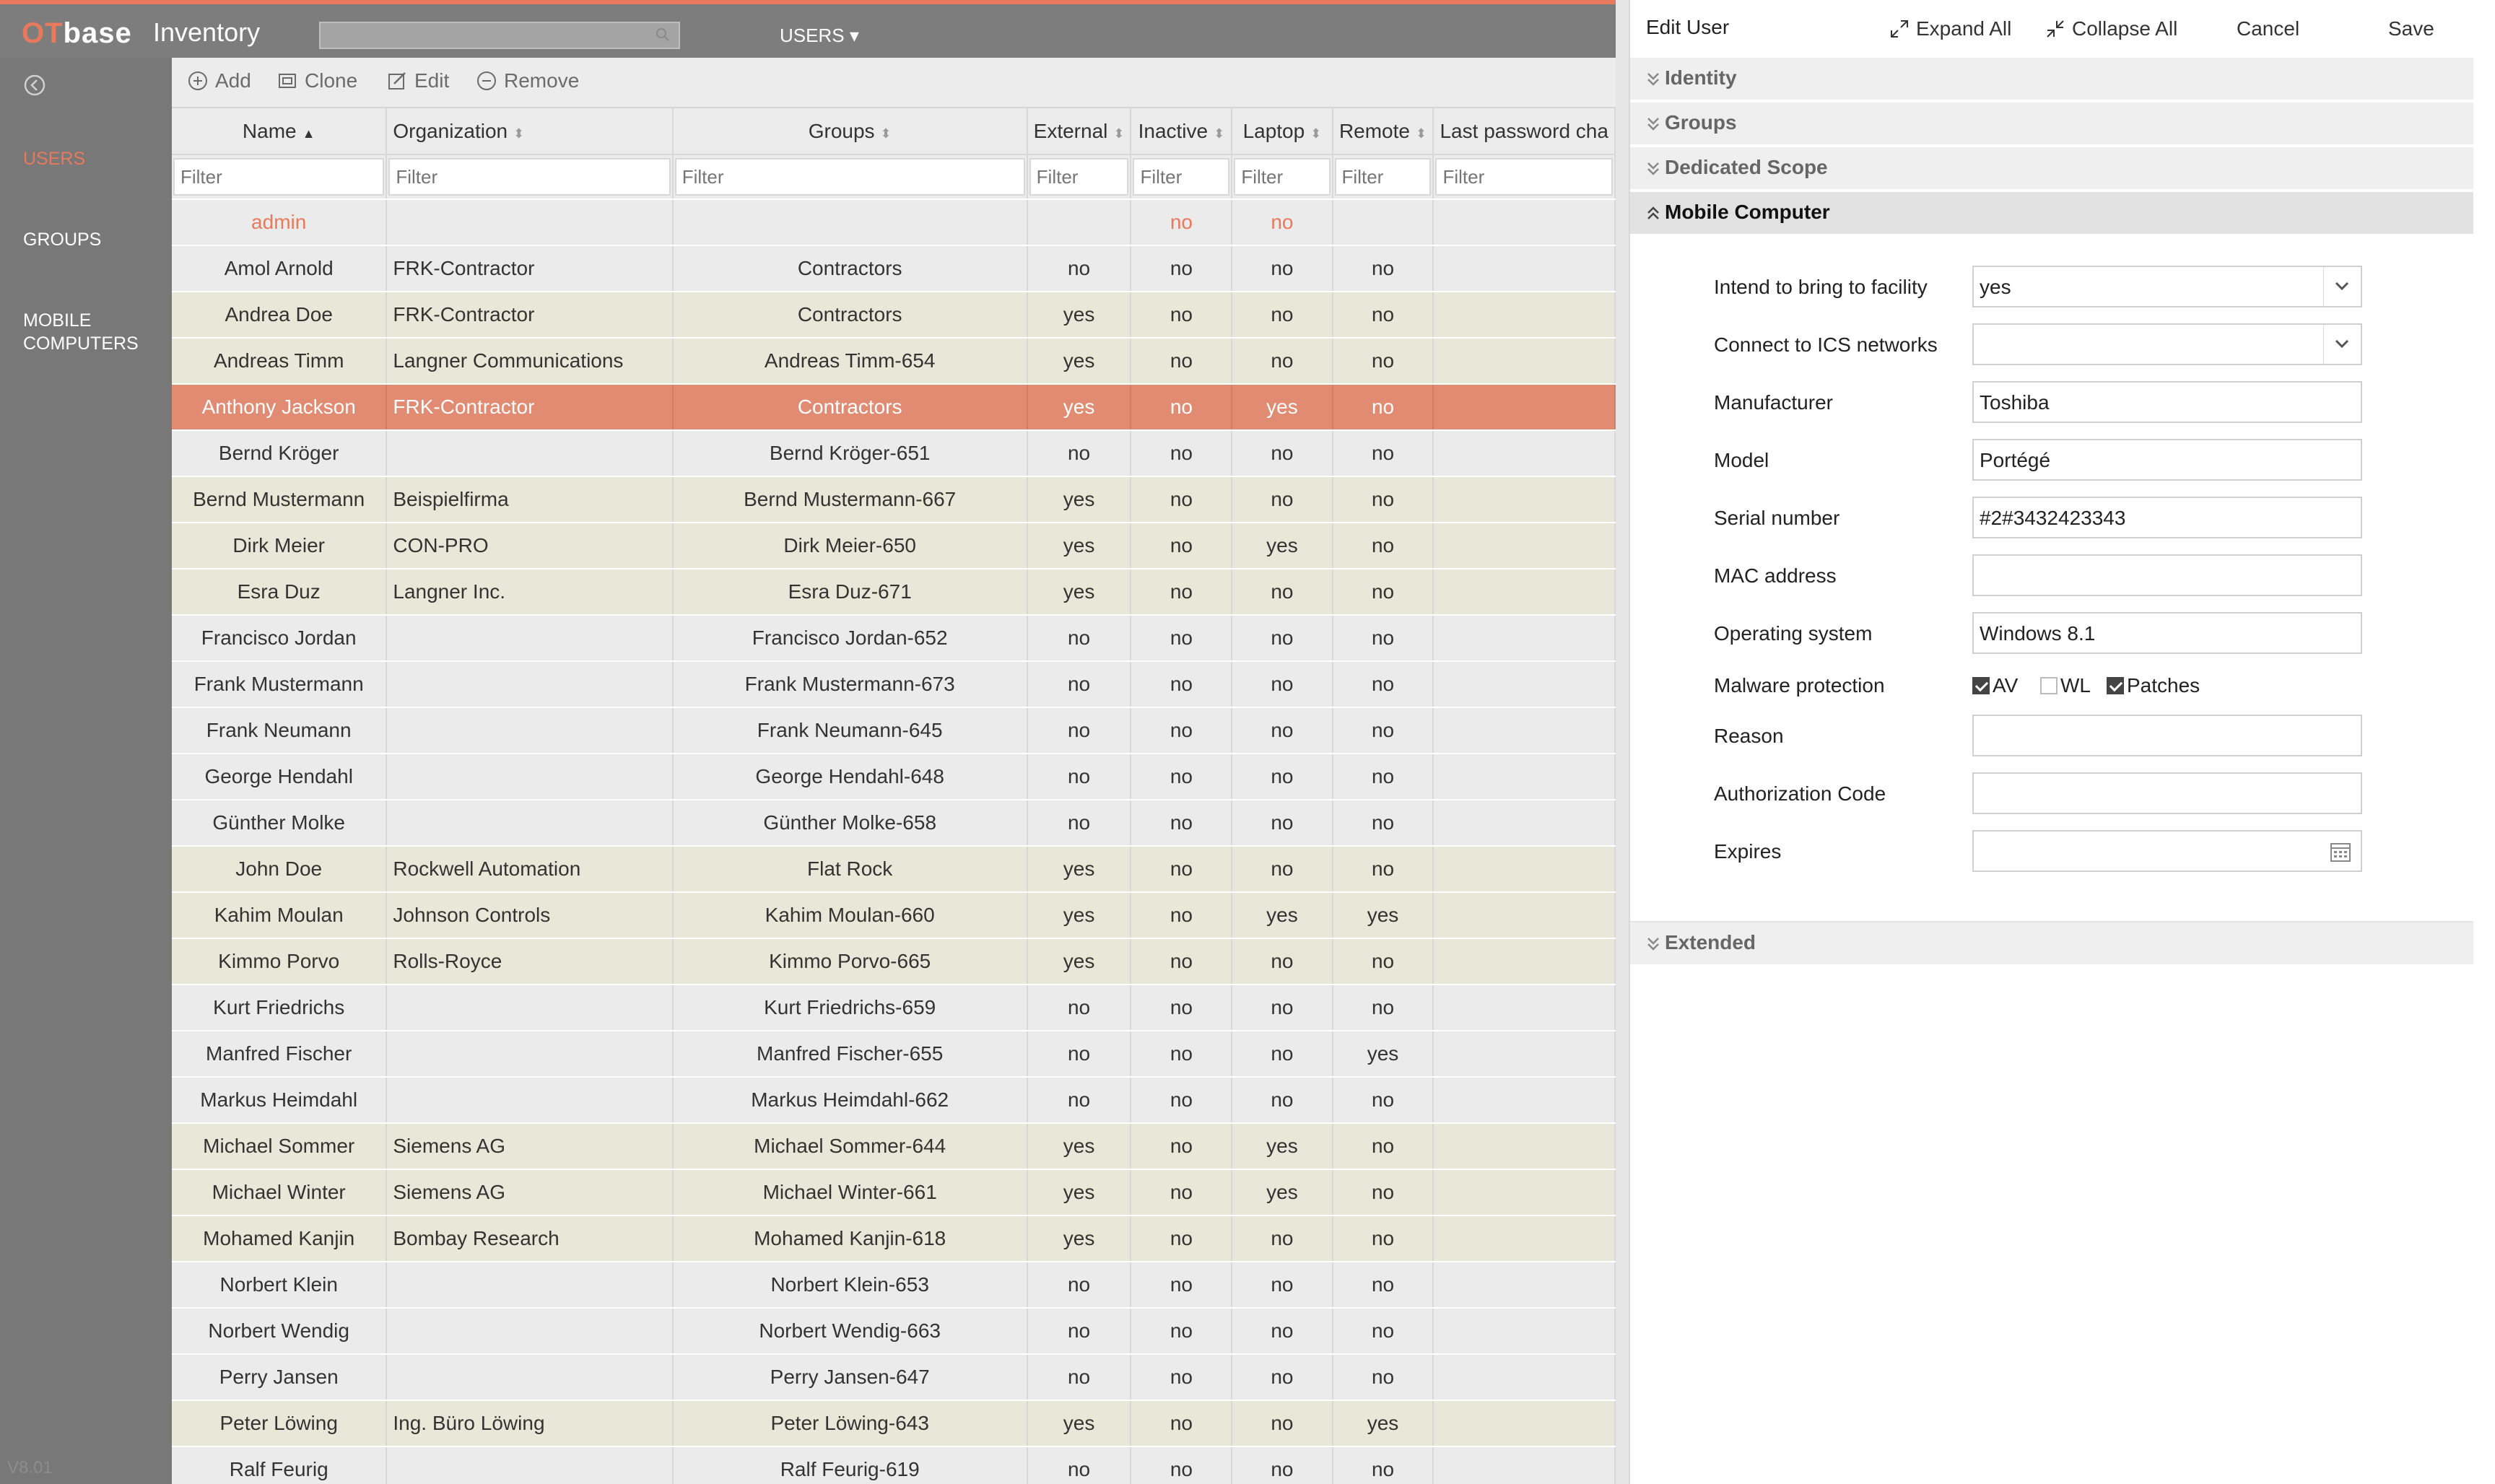  I want to click on section-extended: Extended, so click(2051, 943).